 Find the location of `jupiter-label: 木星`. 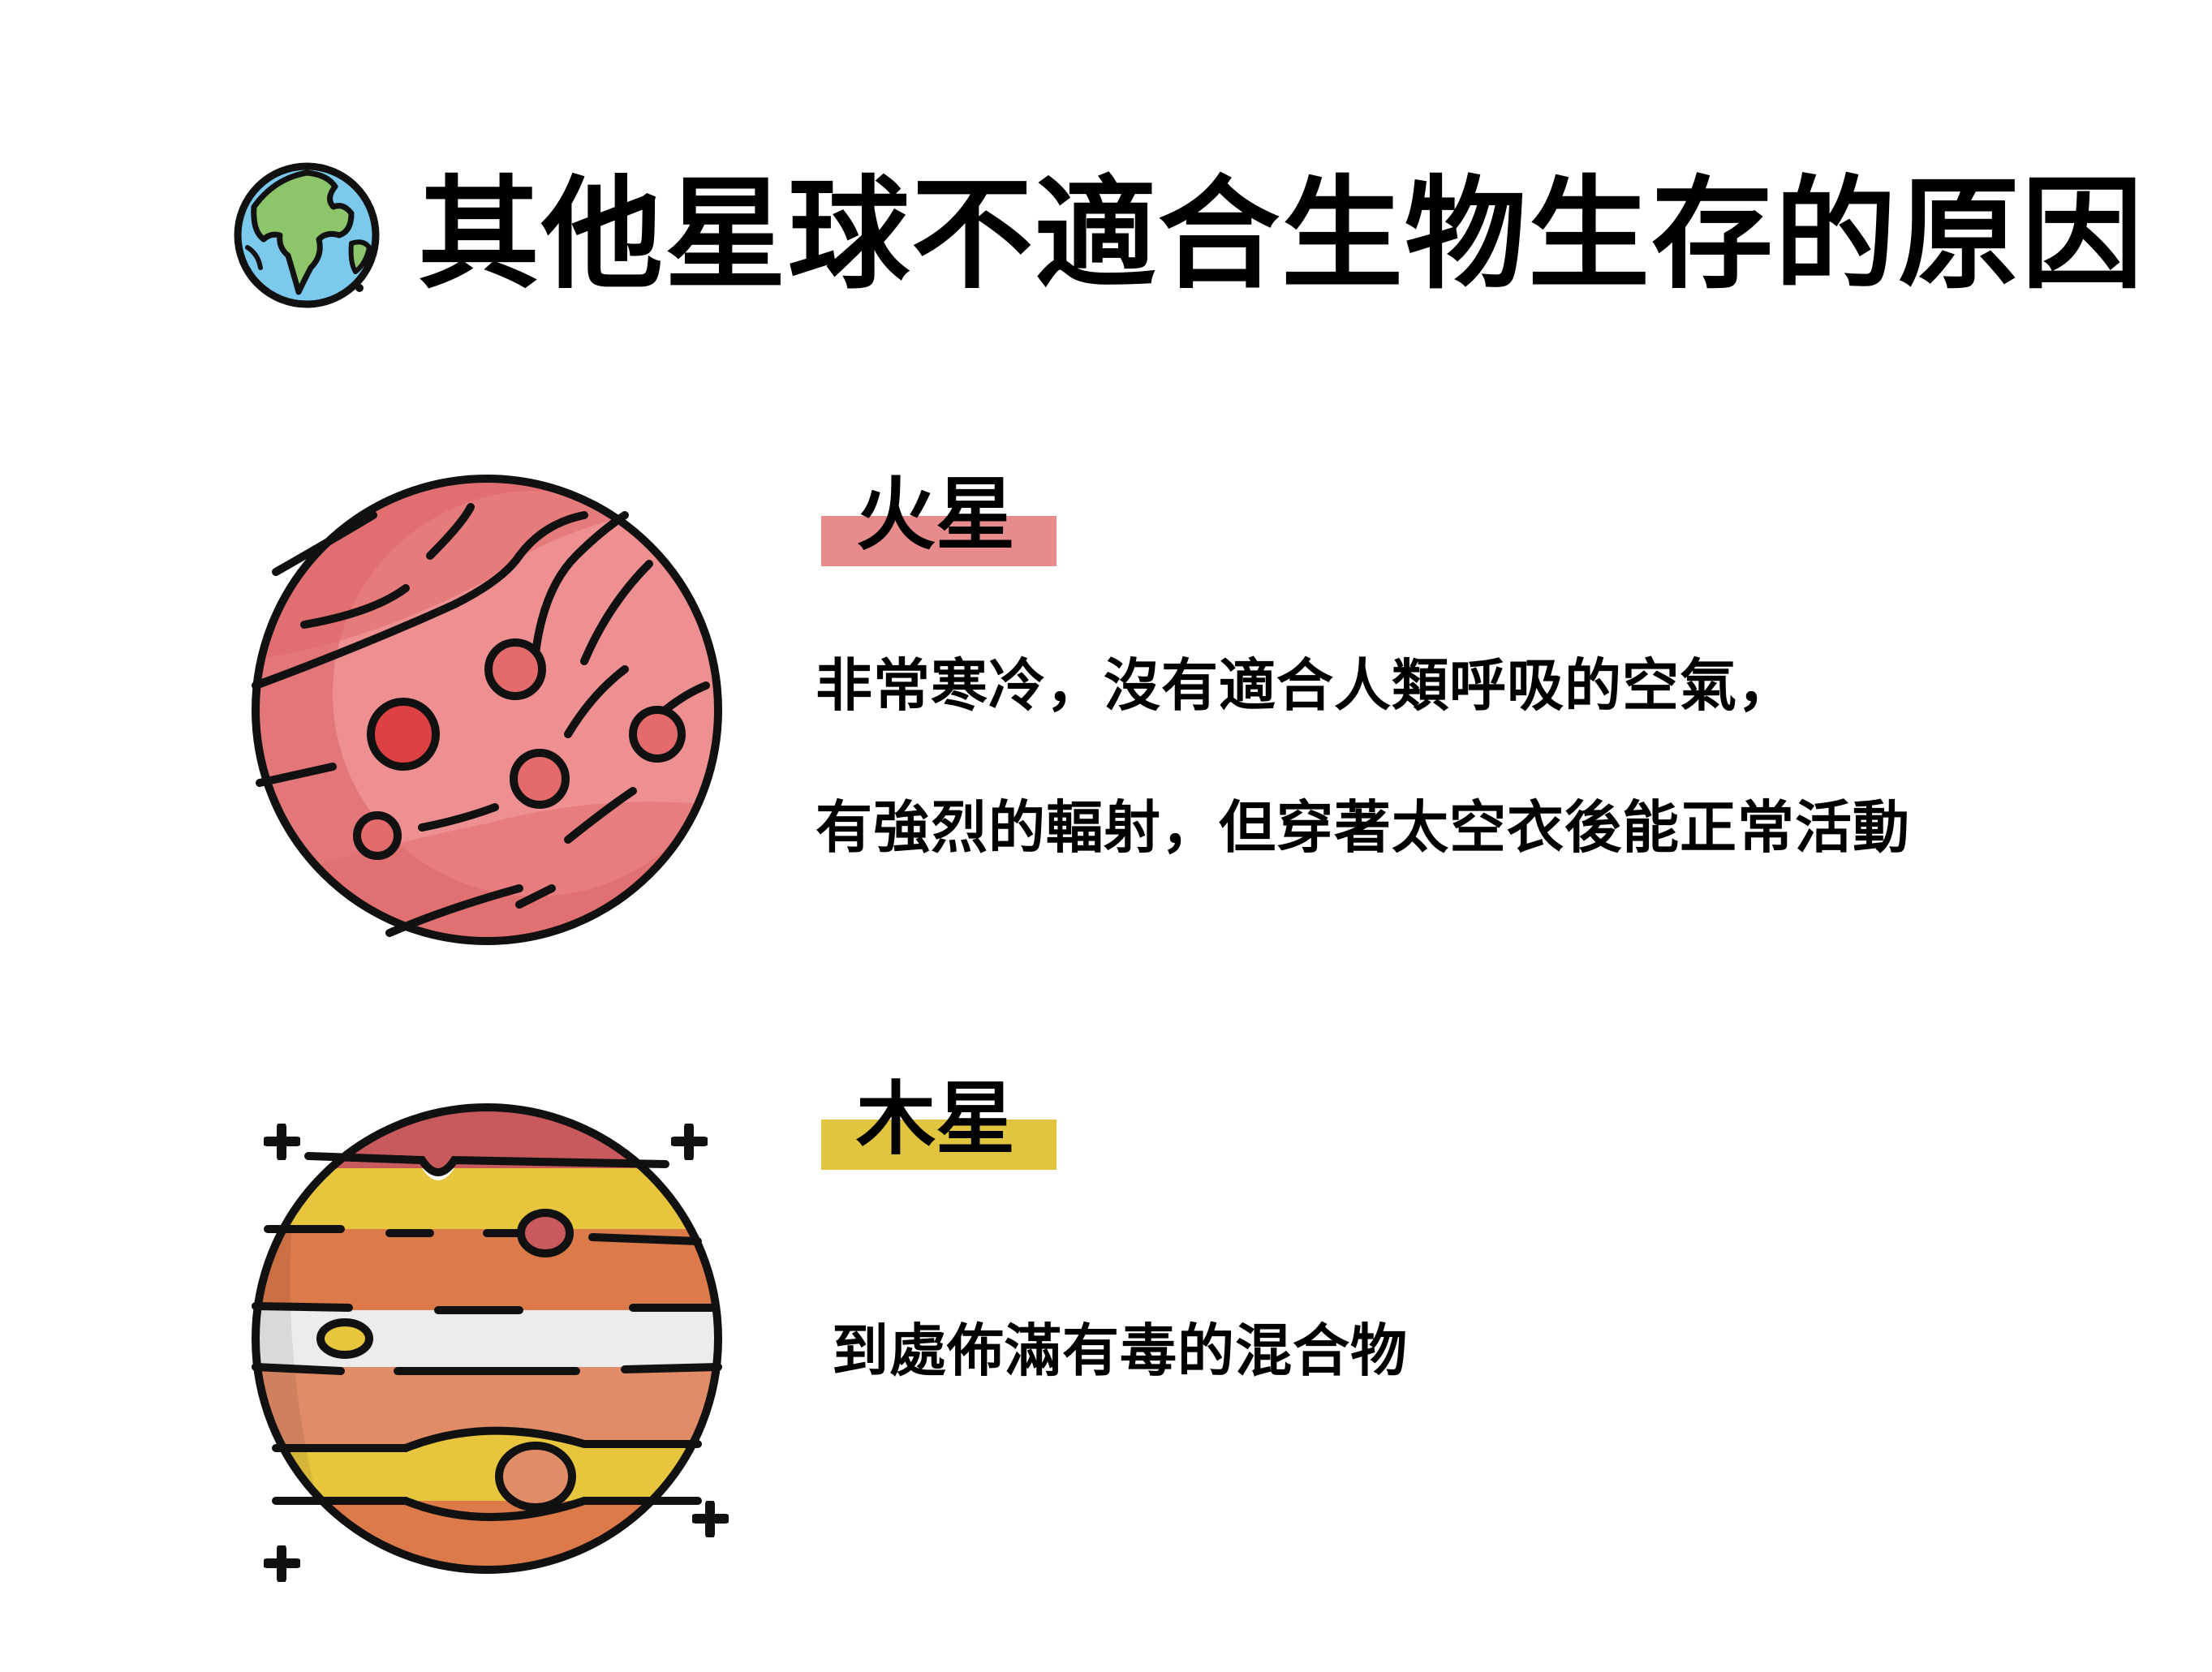

jupiter-label: 木星 is located at coordinates (936, 1119).